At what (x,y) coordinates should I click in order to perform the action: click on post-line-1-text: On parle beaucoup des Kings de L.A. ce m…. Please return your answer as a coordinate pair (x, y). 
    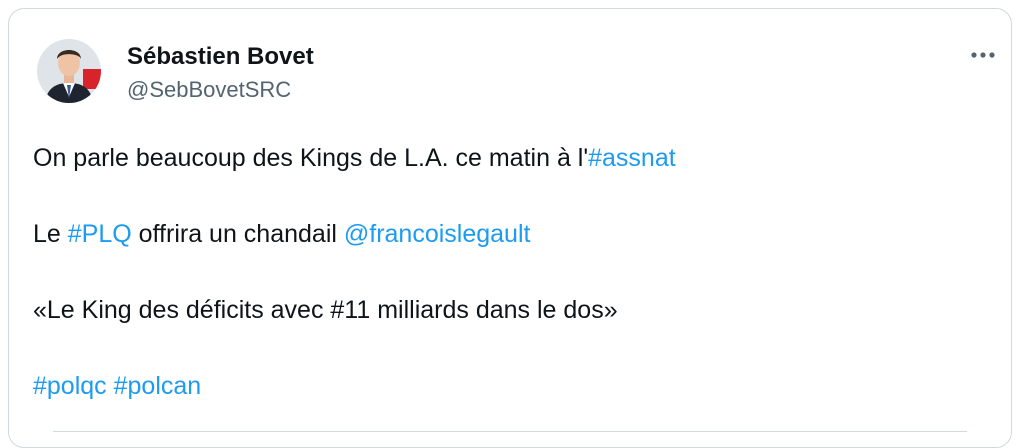
    Looking at the image, I should click on (311, 158).